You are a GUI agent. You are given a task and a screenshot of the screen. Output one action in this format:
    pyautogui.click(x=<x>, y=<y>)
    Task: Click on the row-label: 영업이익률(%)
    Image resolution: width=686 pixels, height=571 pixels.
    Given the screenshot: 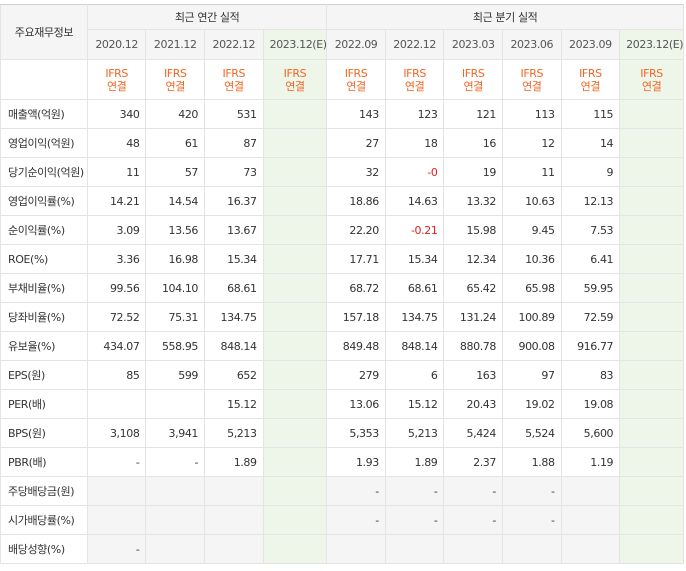 What is the action you would take?
    pyautogui.click(x=44, y=201)
    